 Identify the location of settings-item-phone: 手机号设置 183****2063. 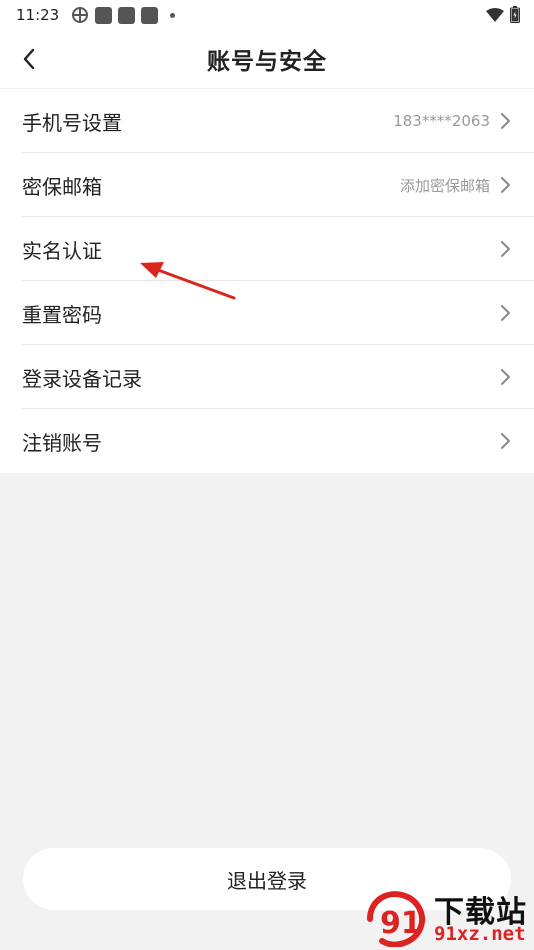
(267, 121).